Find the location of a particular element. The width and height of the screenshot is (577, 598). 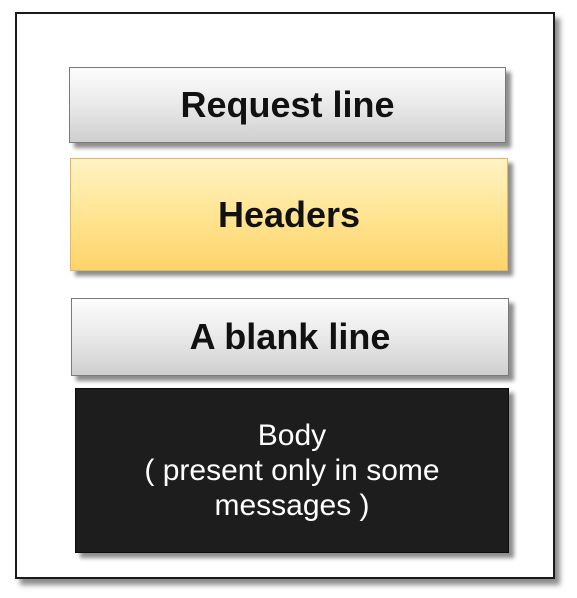

headers-block: Headers is located at coordinates (289, 214).